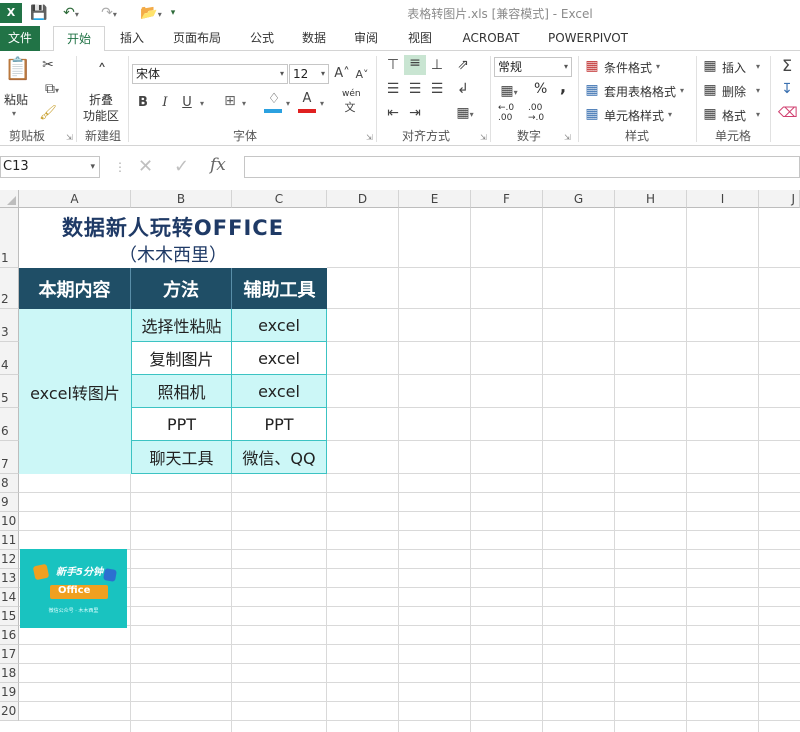 This screenshot has width=800, height=732. What do you see at coordinates (181, 457) in the screenshot?
I see `table-cell-method: 聊天工具` at bounding box center [181, 457].